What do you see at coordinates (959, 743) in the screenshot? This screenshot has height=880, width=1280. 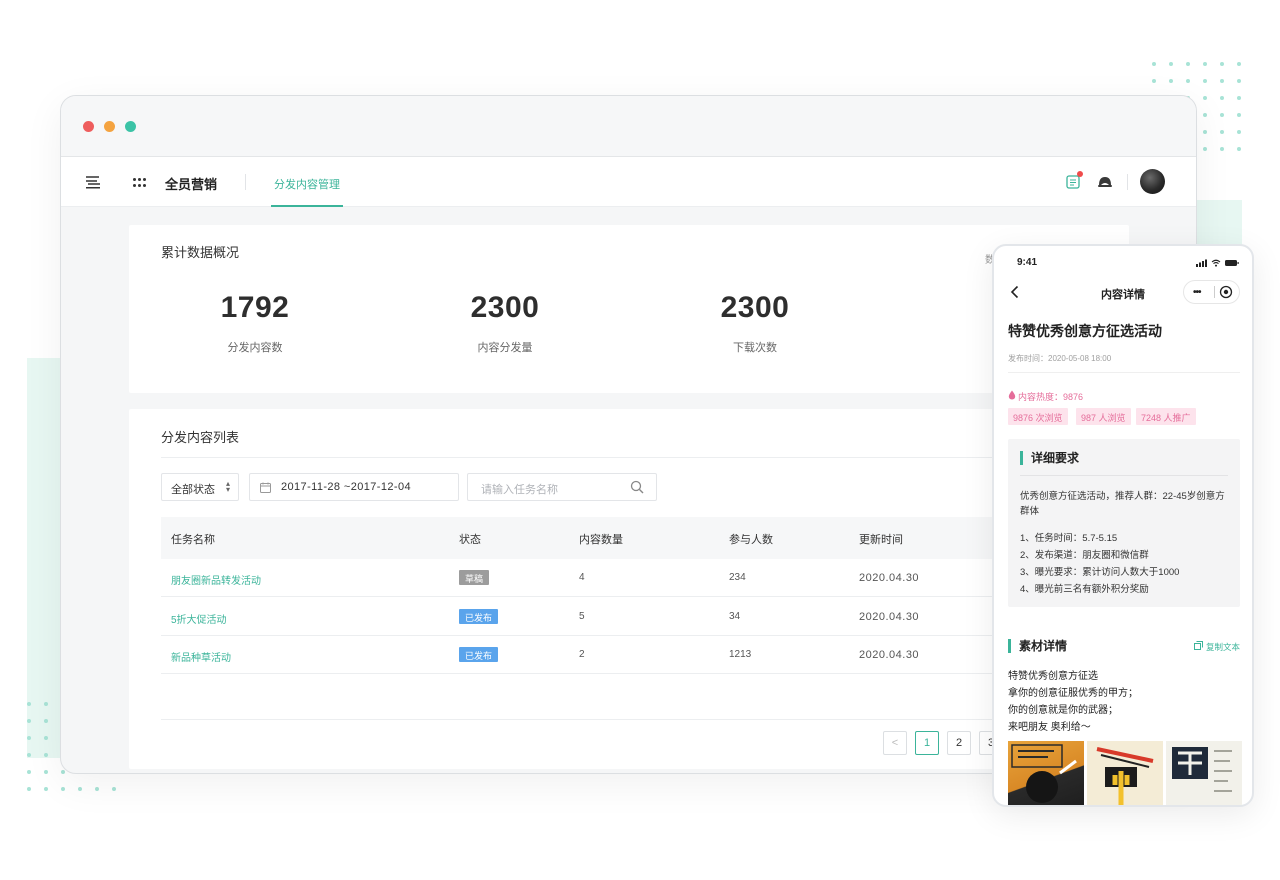 I see `pagination-page-2: 2` at bounding box center [959, 743].